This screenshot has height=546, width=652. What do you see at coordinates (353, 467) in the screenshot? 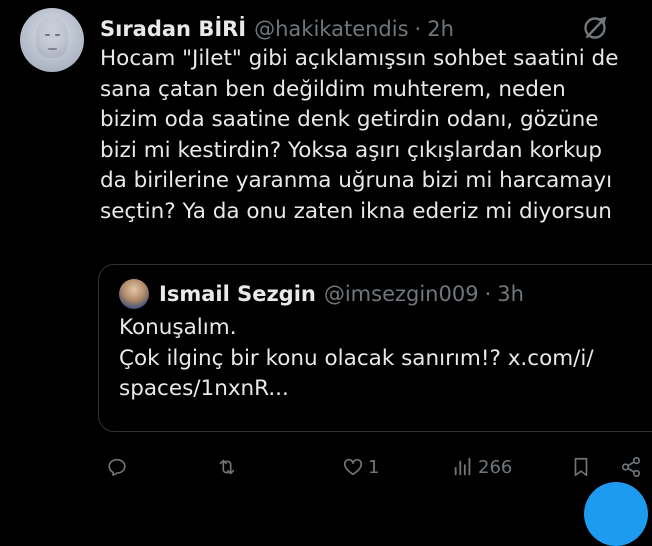
I see `heart-icon` at bounding box center [353, 467].